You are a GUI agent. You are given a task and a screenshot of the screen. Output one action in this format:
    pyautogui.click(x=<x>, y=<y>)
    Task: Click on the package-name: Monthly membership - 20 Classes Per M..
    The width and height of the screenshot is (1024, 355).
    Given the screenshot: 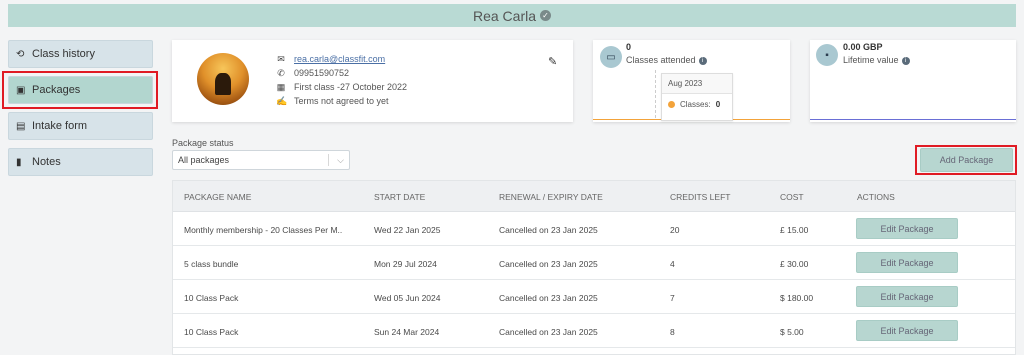 What is the action you would take?
    pyautogui.click(x=263, y=230)
    